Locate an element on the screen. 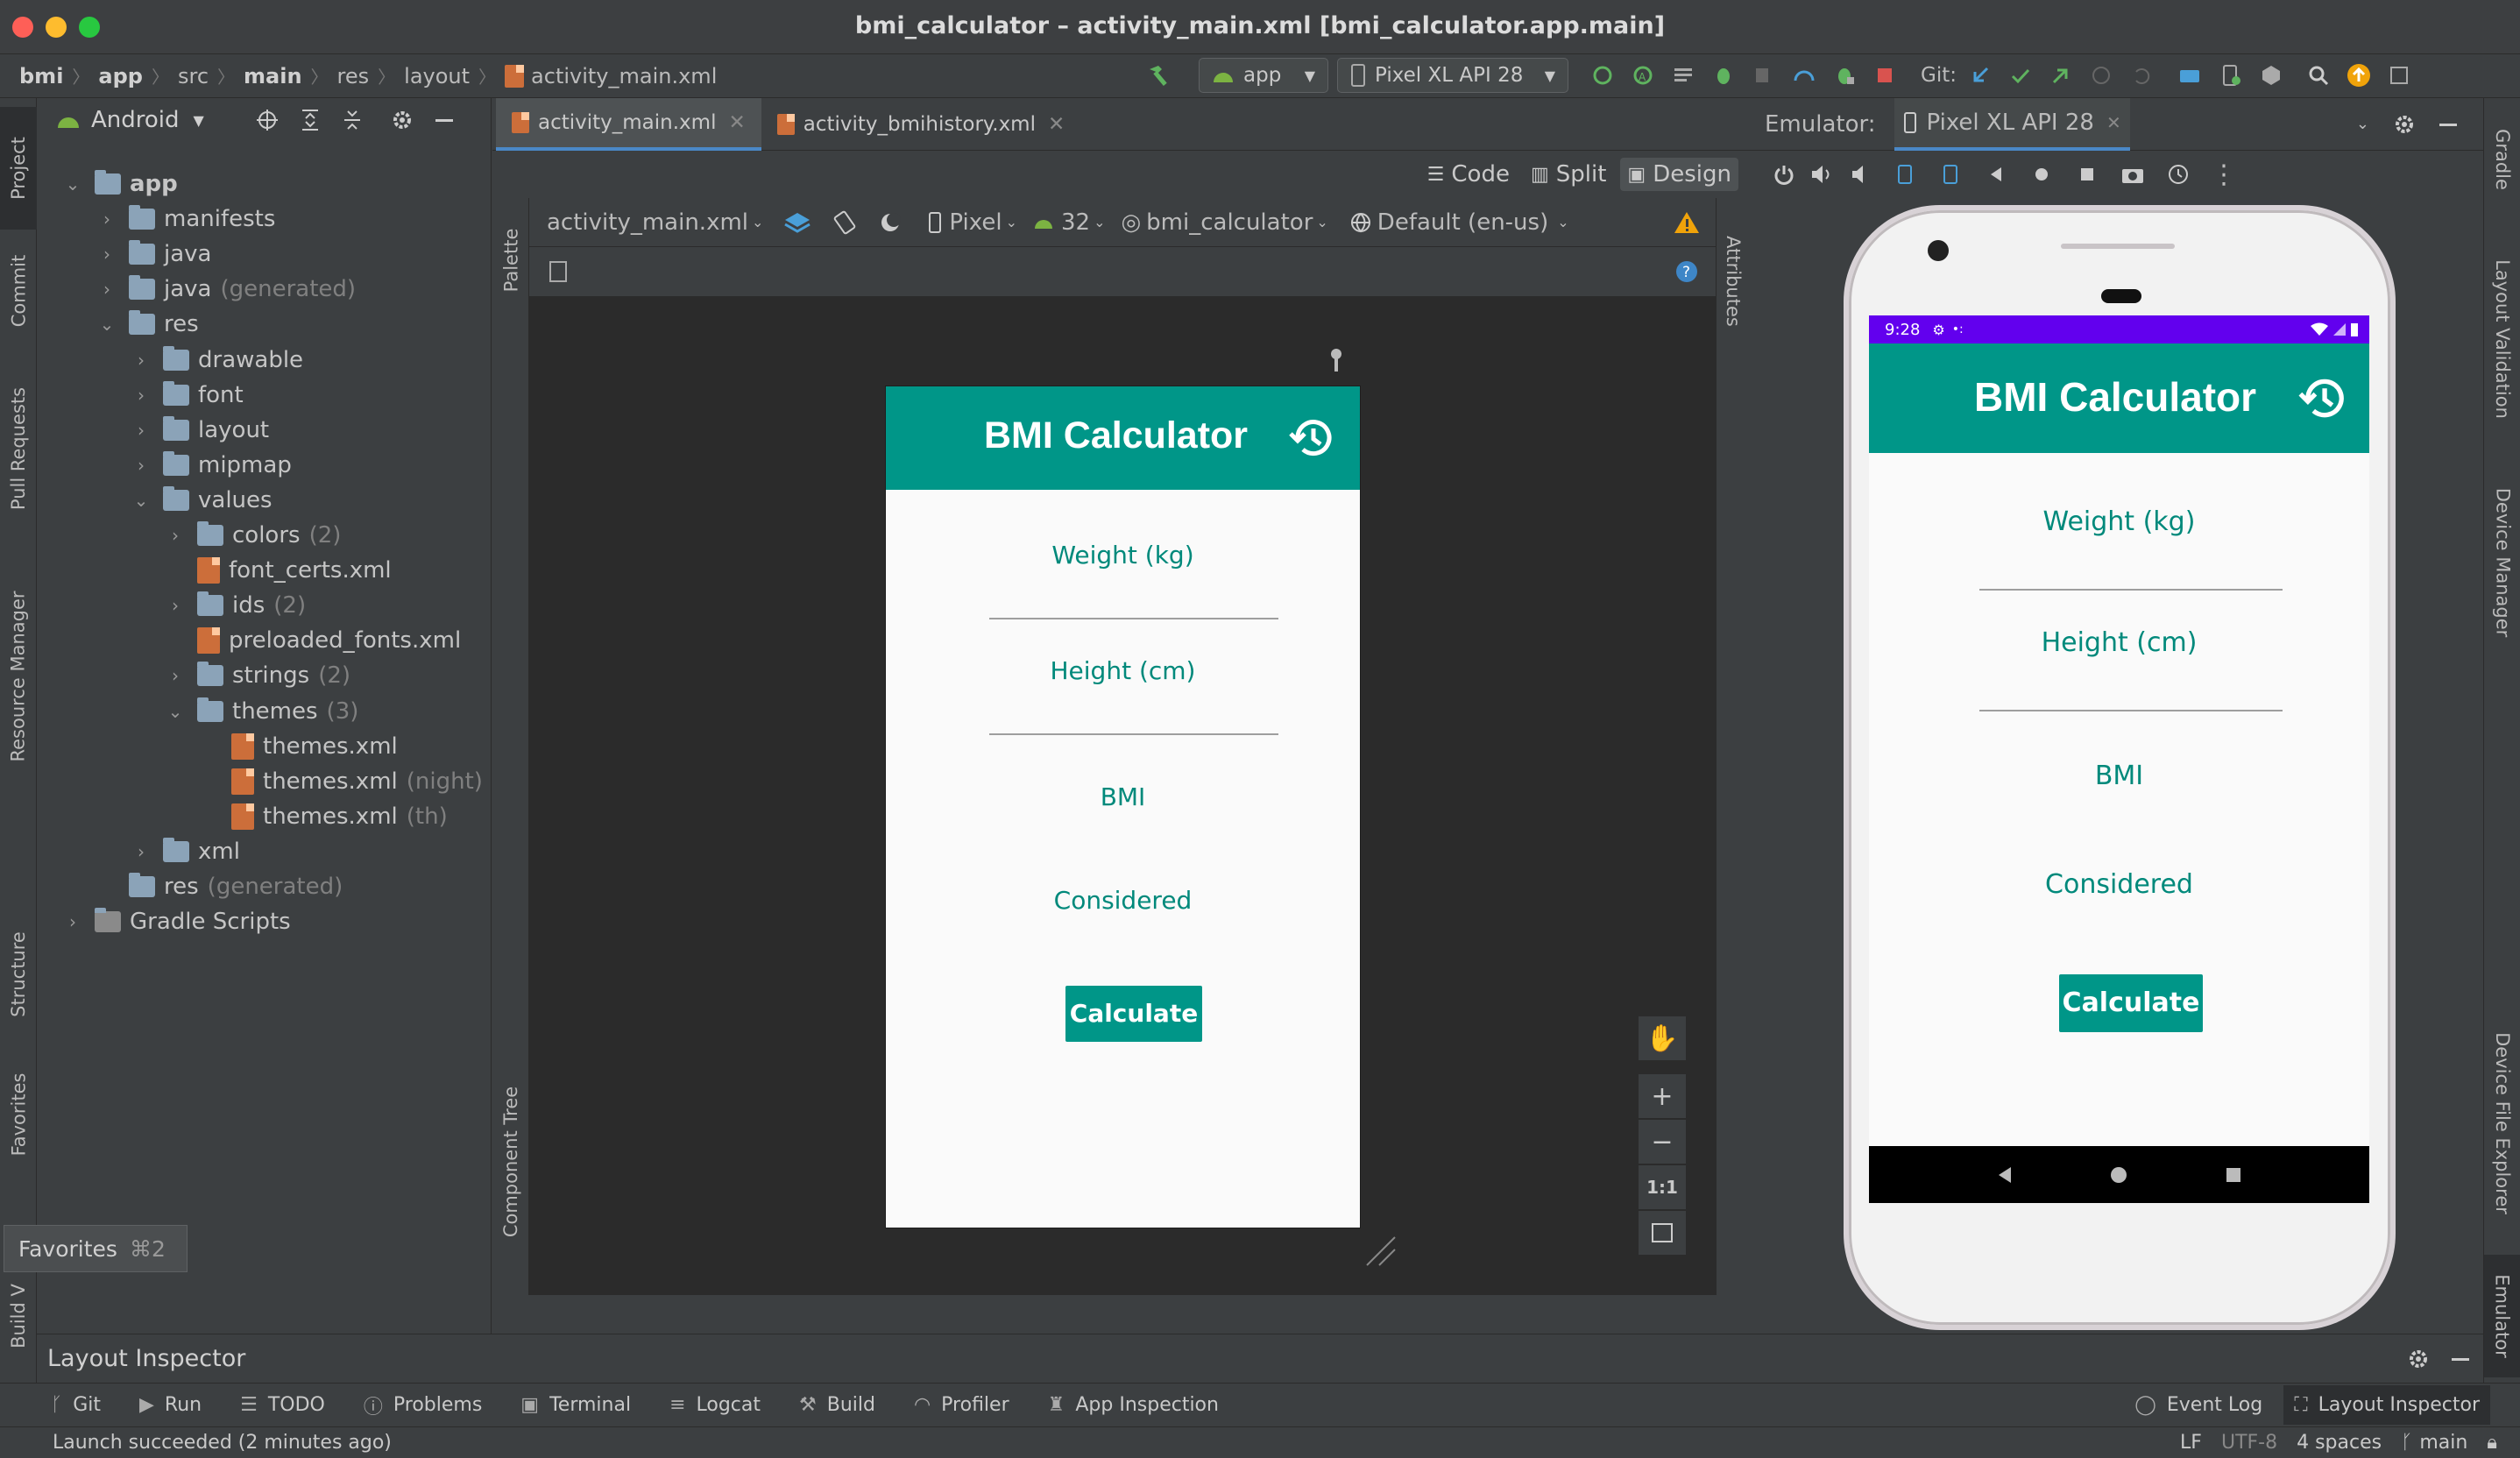 The width and height of the screenshot is (2520, 1458). collapse-all-icon is located at coordinates (352, 120).